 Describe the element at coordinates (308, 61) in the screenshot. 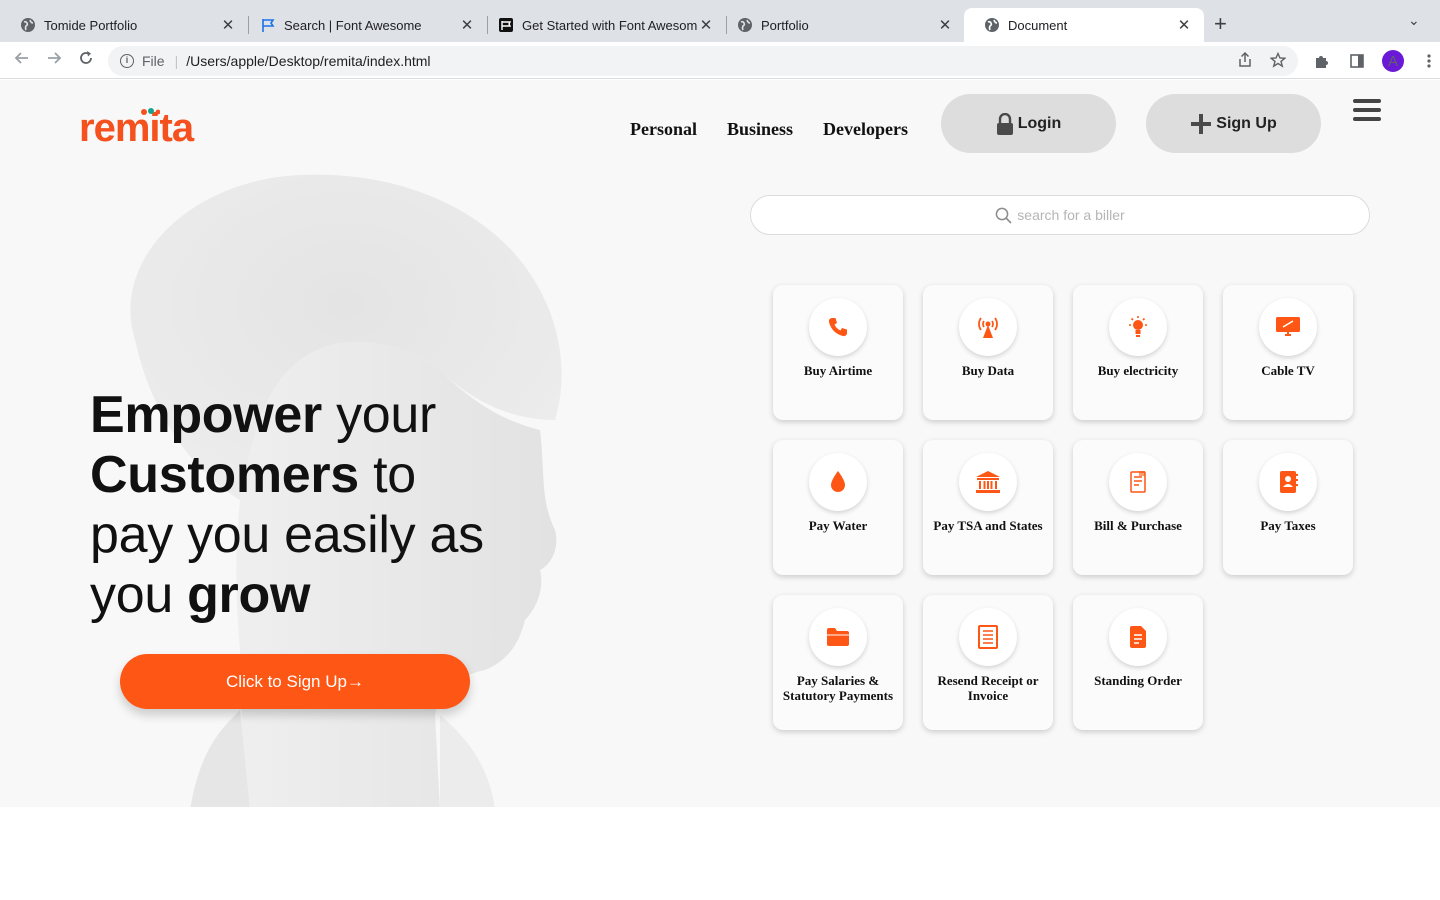

I see `url-text: /Users/apple/Desktop/remita/index.html` at that location.